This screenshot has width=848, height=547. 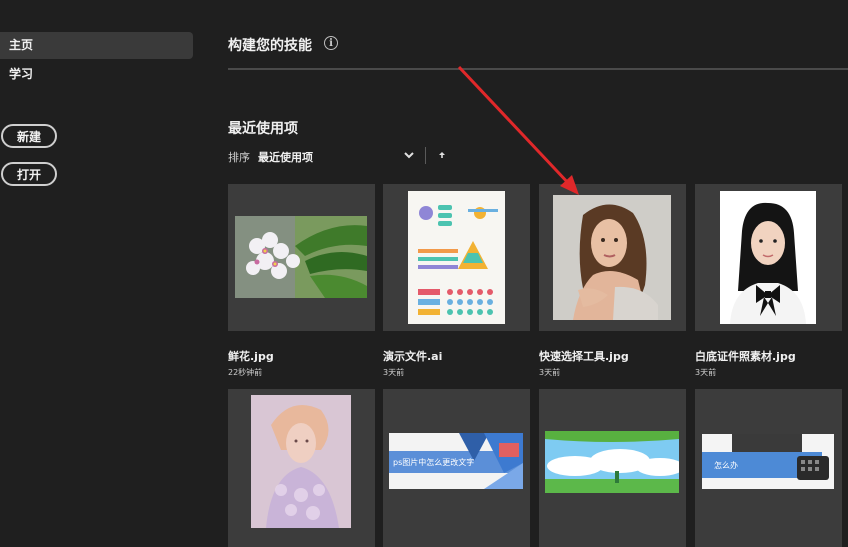 What do you see at coordinates (29, 136) in the screenshot?
I see `new-button: 新建` at bounding box center [29, 136].